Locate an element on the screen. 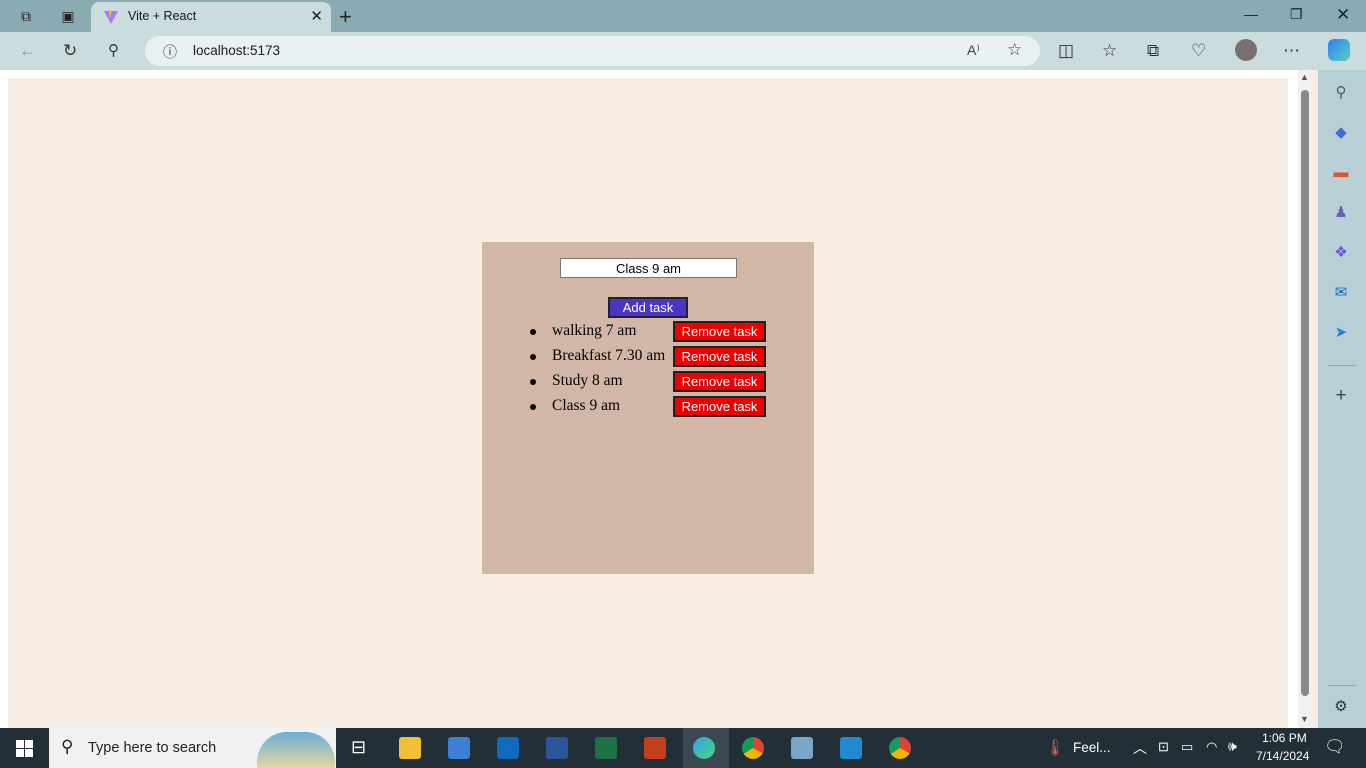  refresh-icon: ↻ is located at coordinates (70, 51).